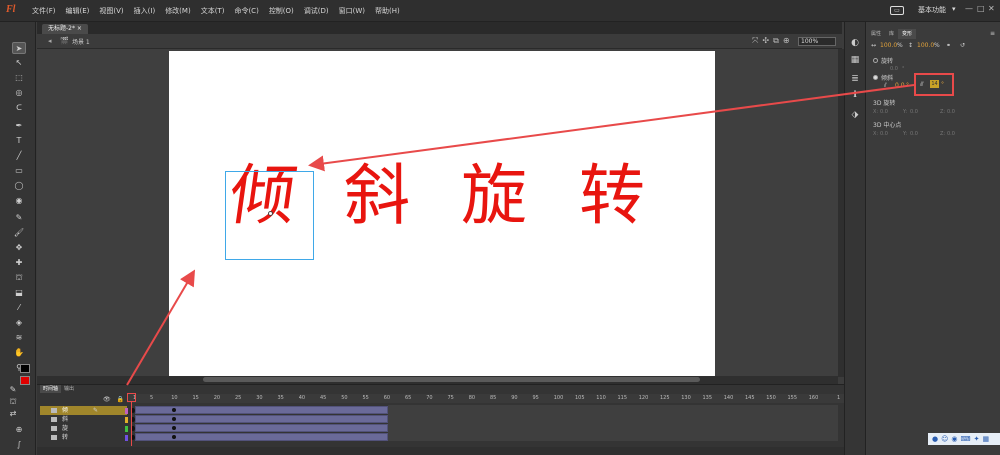 This screenshot has height=455, width=1000. What do you see at coordinates (786, 41) in the screenshot?
I see `center-stage-icon: ⊕` at bounding box center [786, 41].